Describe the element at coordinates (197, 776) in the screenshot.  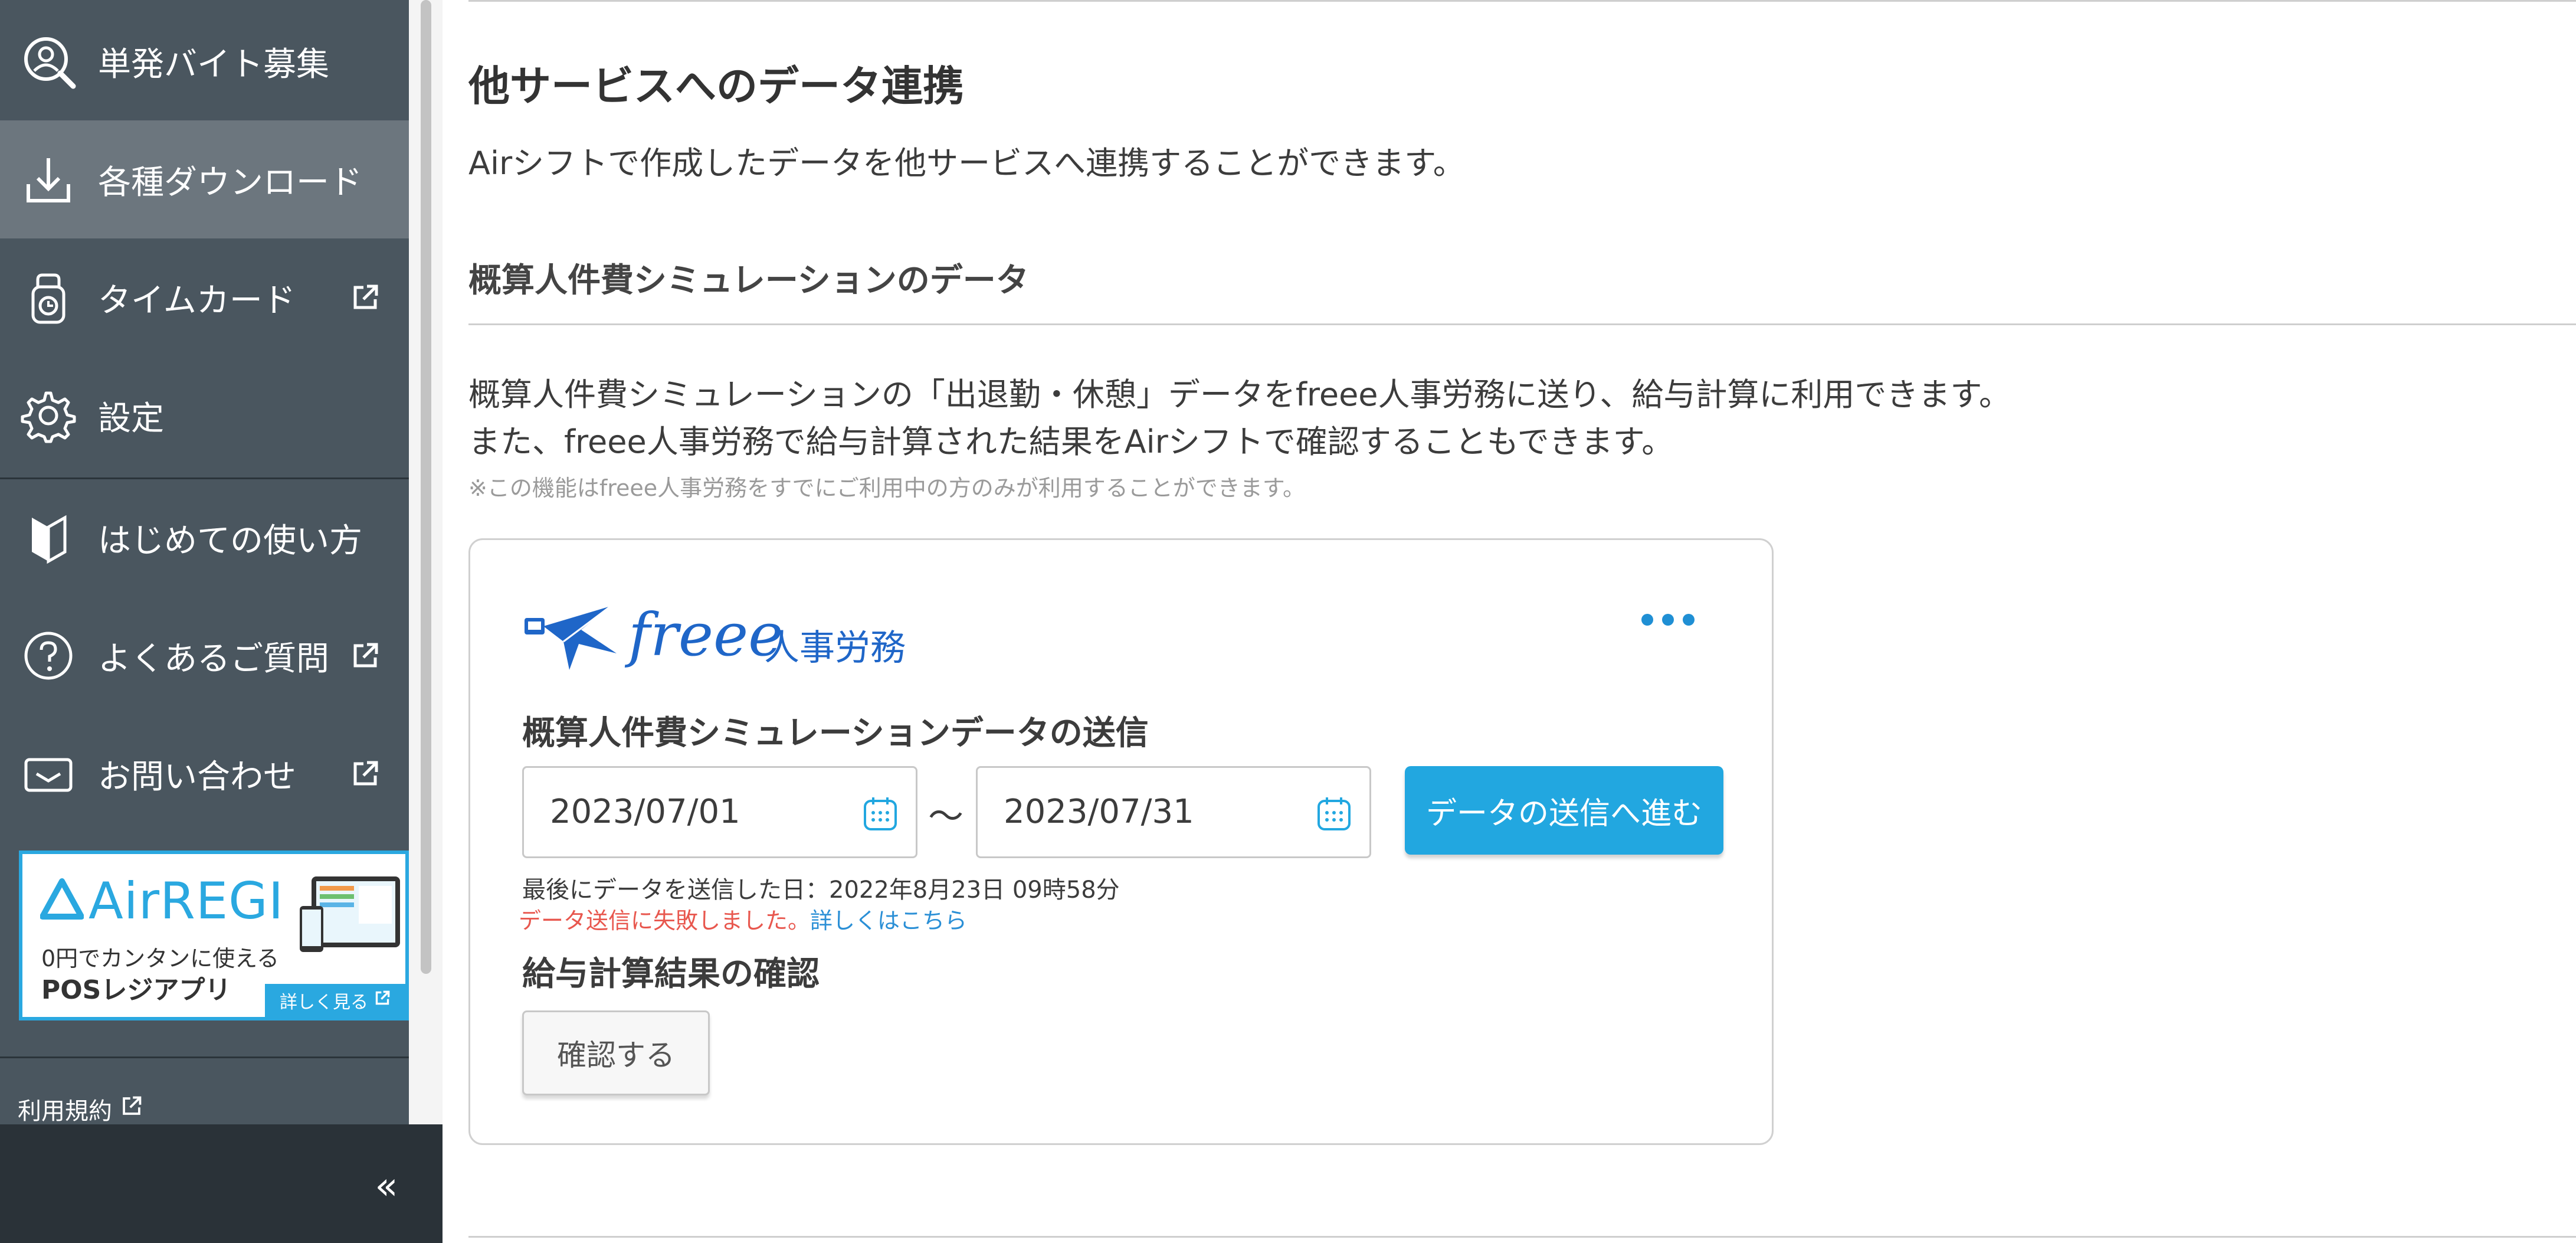
I see `sidebar-item-label: お問い合わせ` at that location.